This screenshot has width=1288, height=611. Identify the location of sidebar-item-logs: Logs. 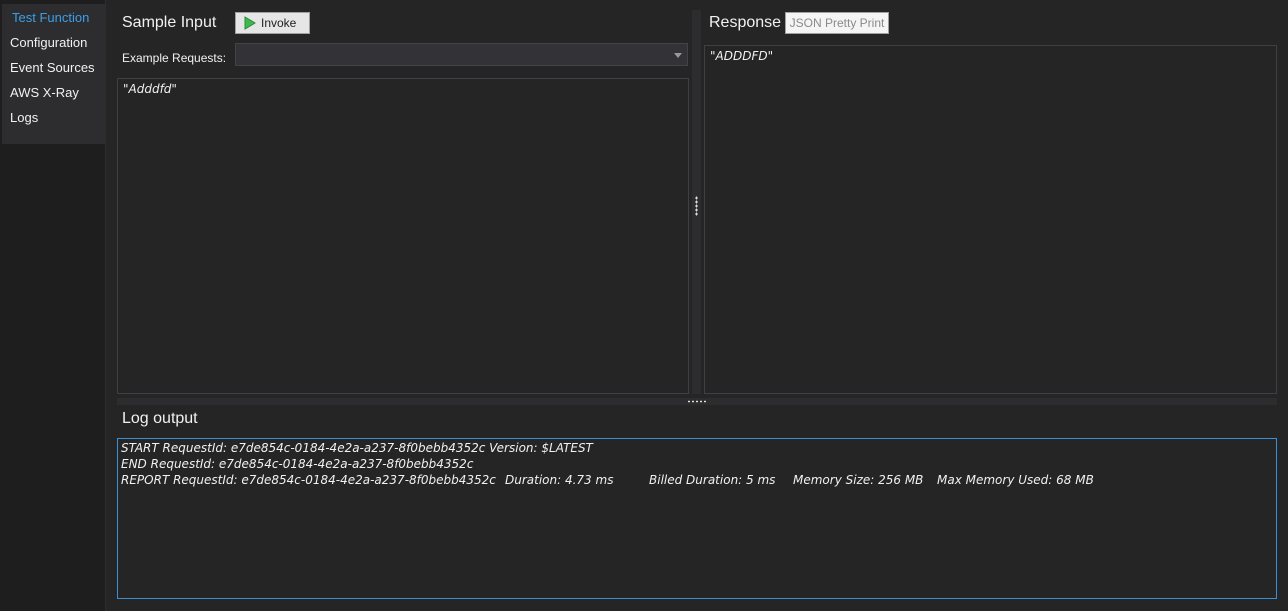
(24, 117).